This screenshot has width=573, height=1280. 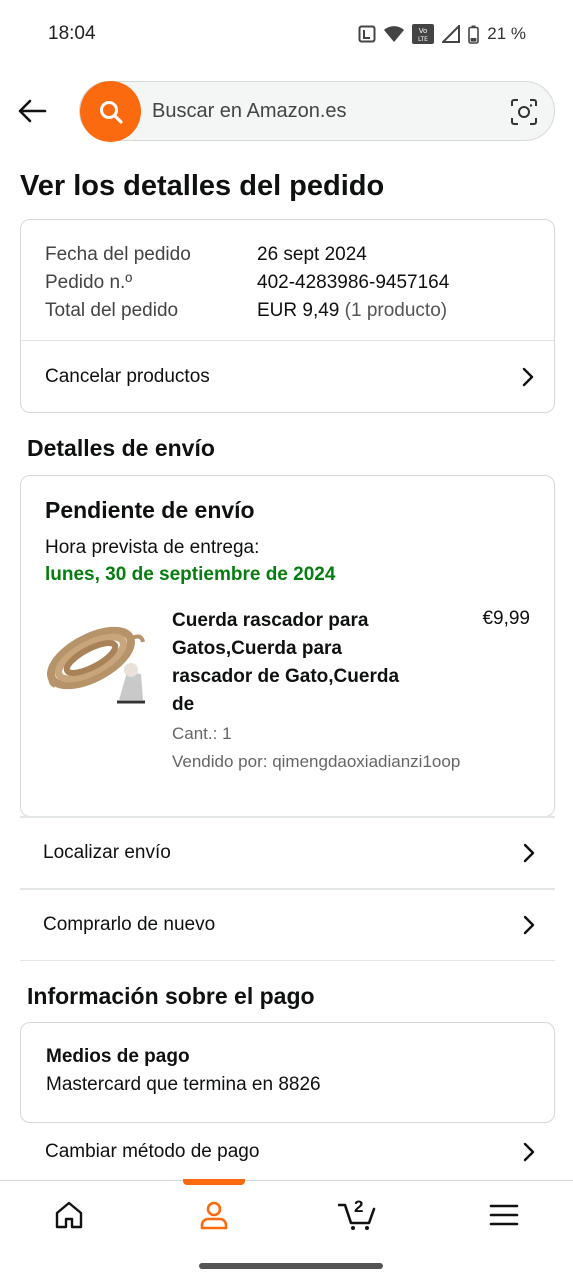 I want to click on back-button, so click(x=32, y=111).